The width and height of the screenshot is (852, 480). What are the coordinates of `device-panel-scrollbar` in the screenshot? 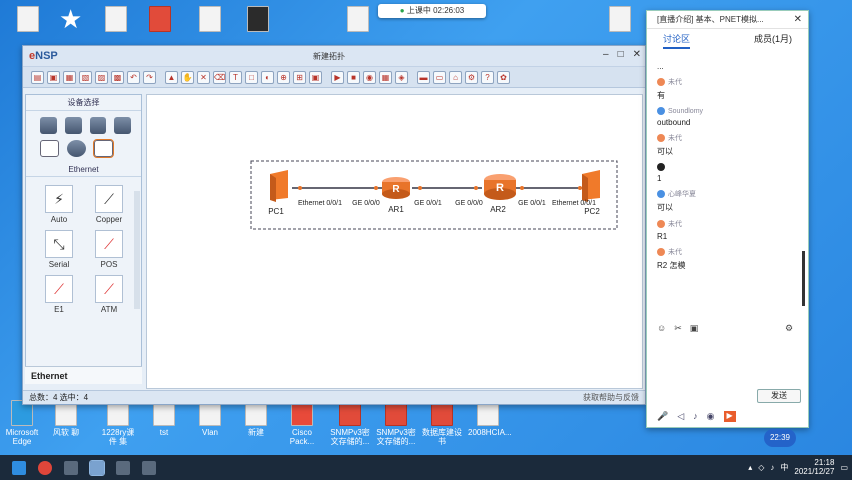 It's located at (137, 250).